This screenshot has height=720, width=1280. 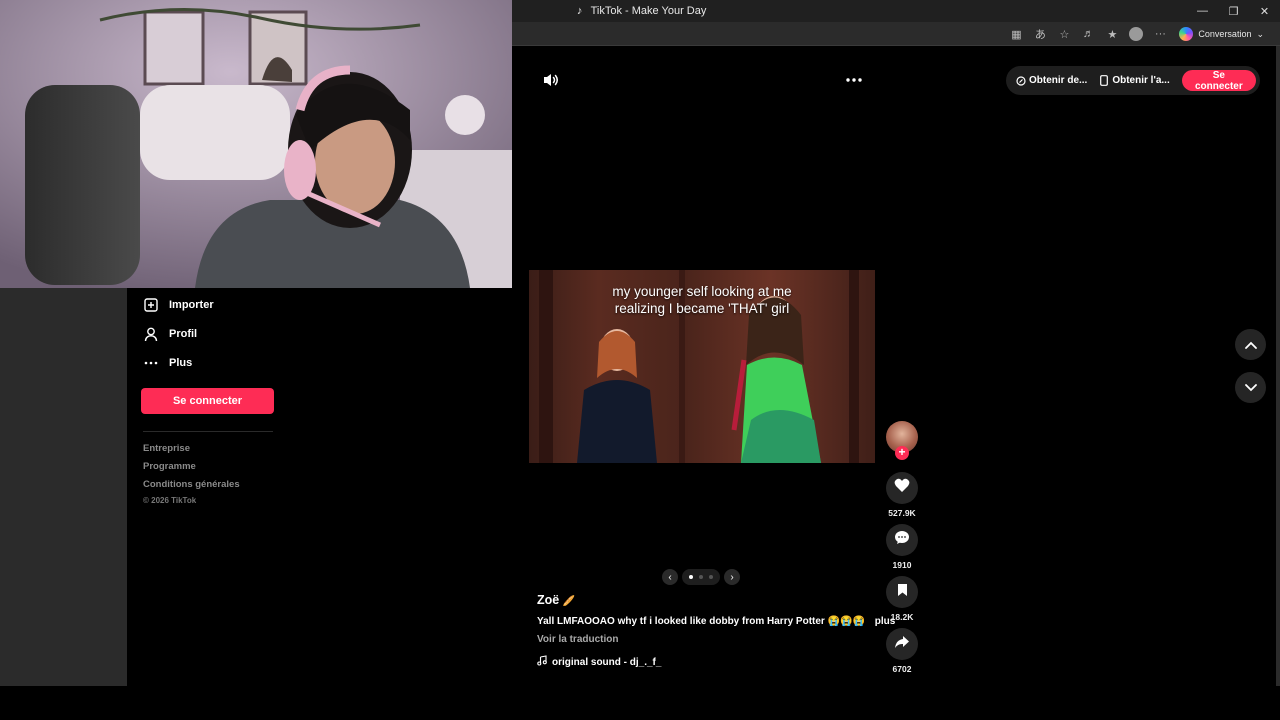 I want to click on comment-icon, so click(x=902, y=540).